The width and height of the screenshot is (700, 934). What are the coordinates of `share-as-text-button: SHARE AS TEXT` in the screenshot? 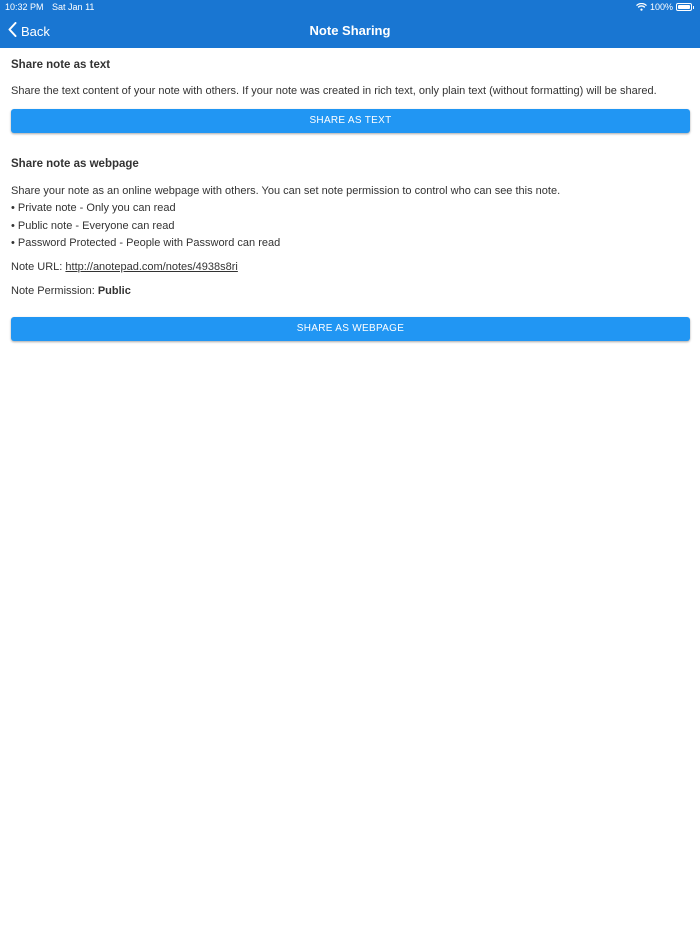 It's located at (350, 121).